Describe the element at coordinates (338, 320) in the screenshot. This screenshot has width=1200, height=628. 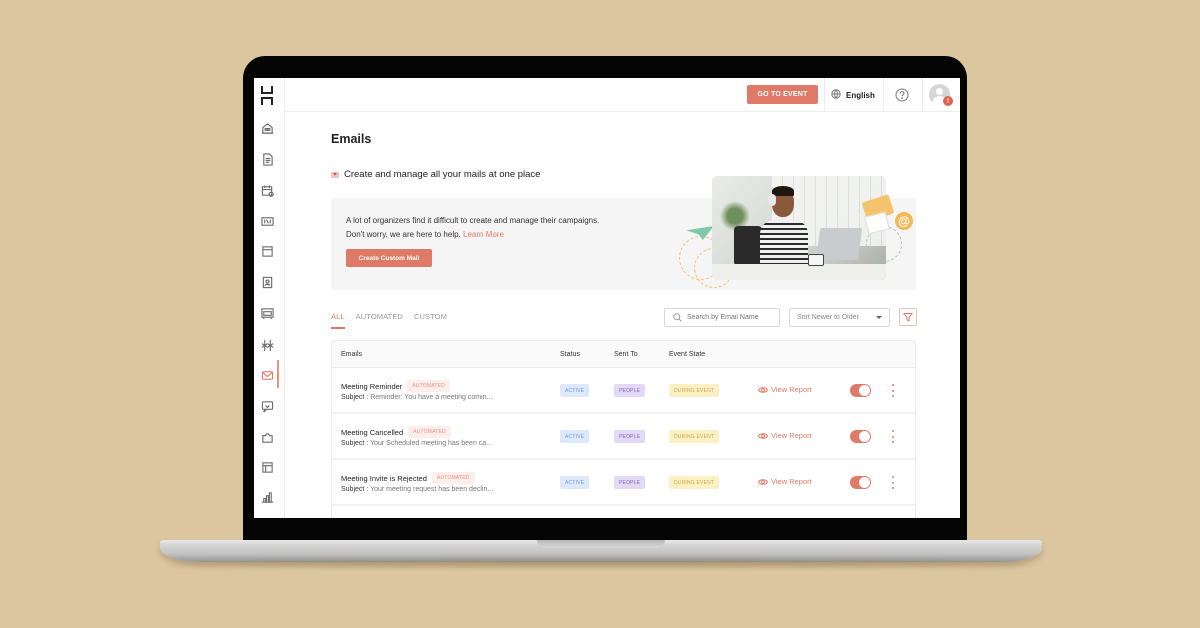
I see `tab-all: ALL` at that location.